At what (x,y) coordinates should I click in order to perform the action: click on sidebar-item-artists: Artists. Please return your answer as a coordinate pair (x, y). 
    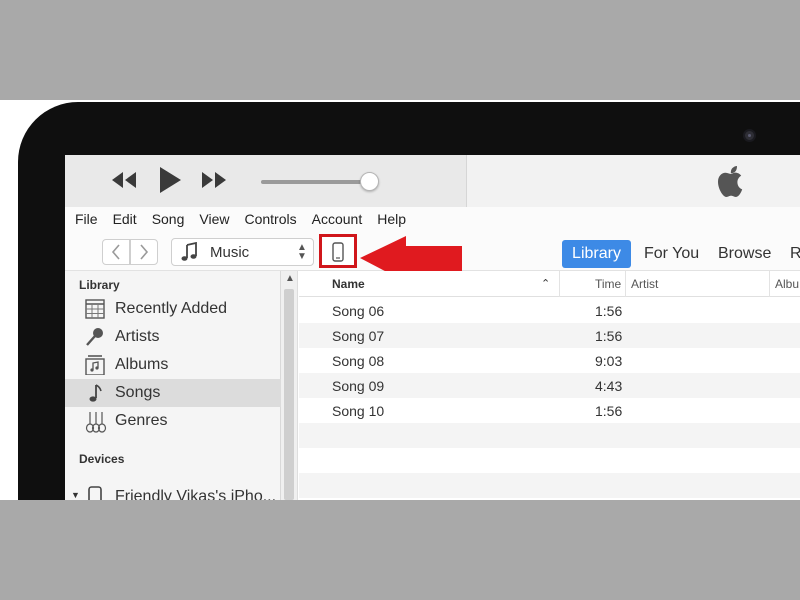
    Looking at the image, I should click on (173, 337).